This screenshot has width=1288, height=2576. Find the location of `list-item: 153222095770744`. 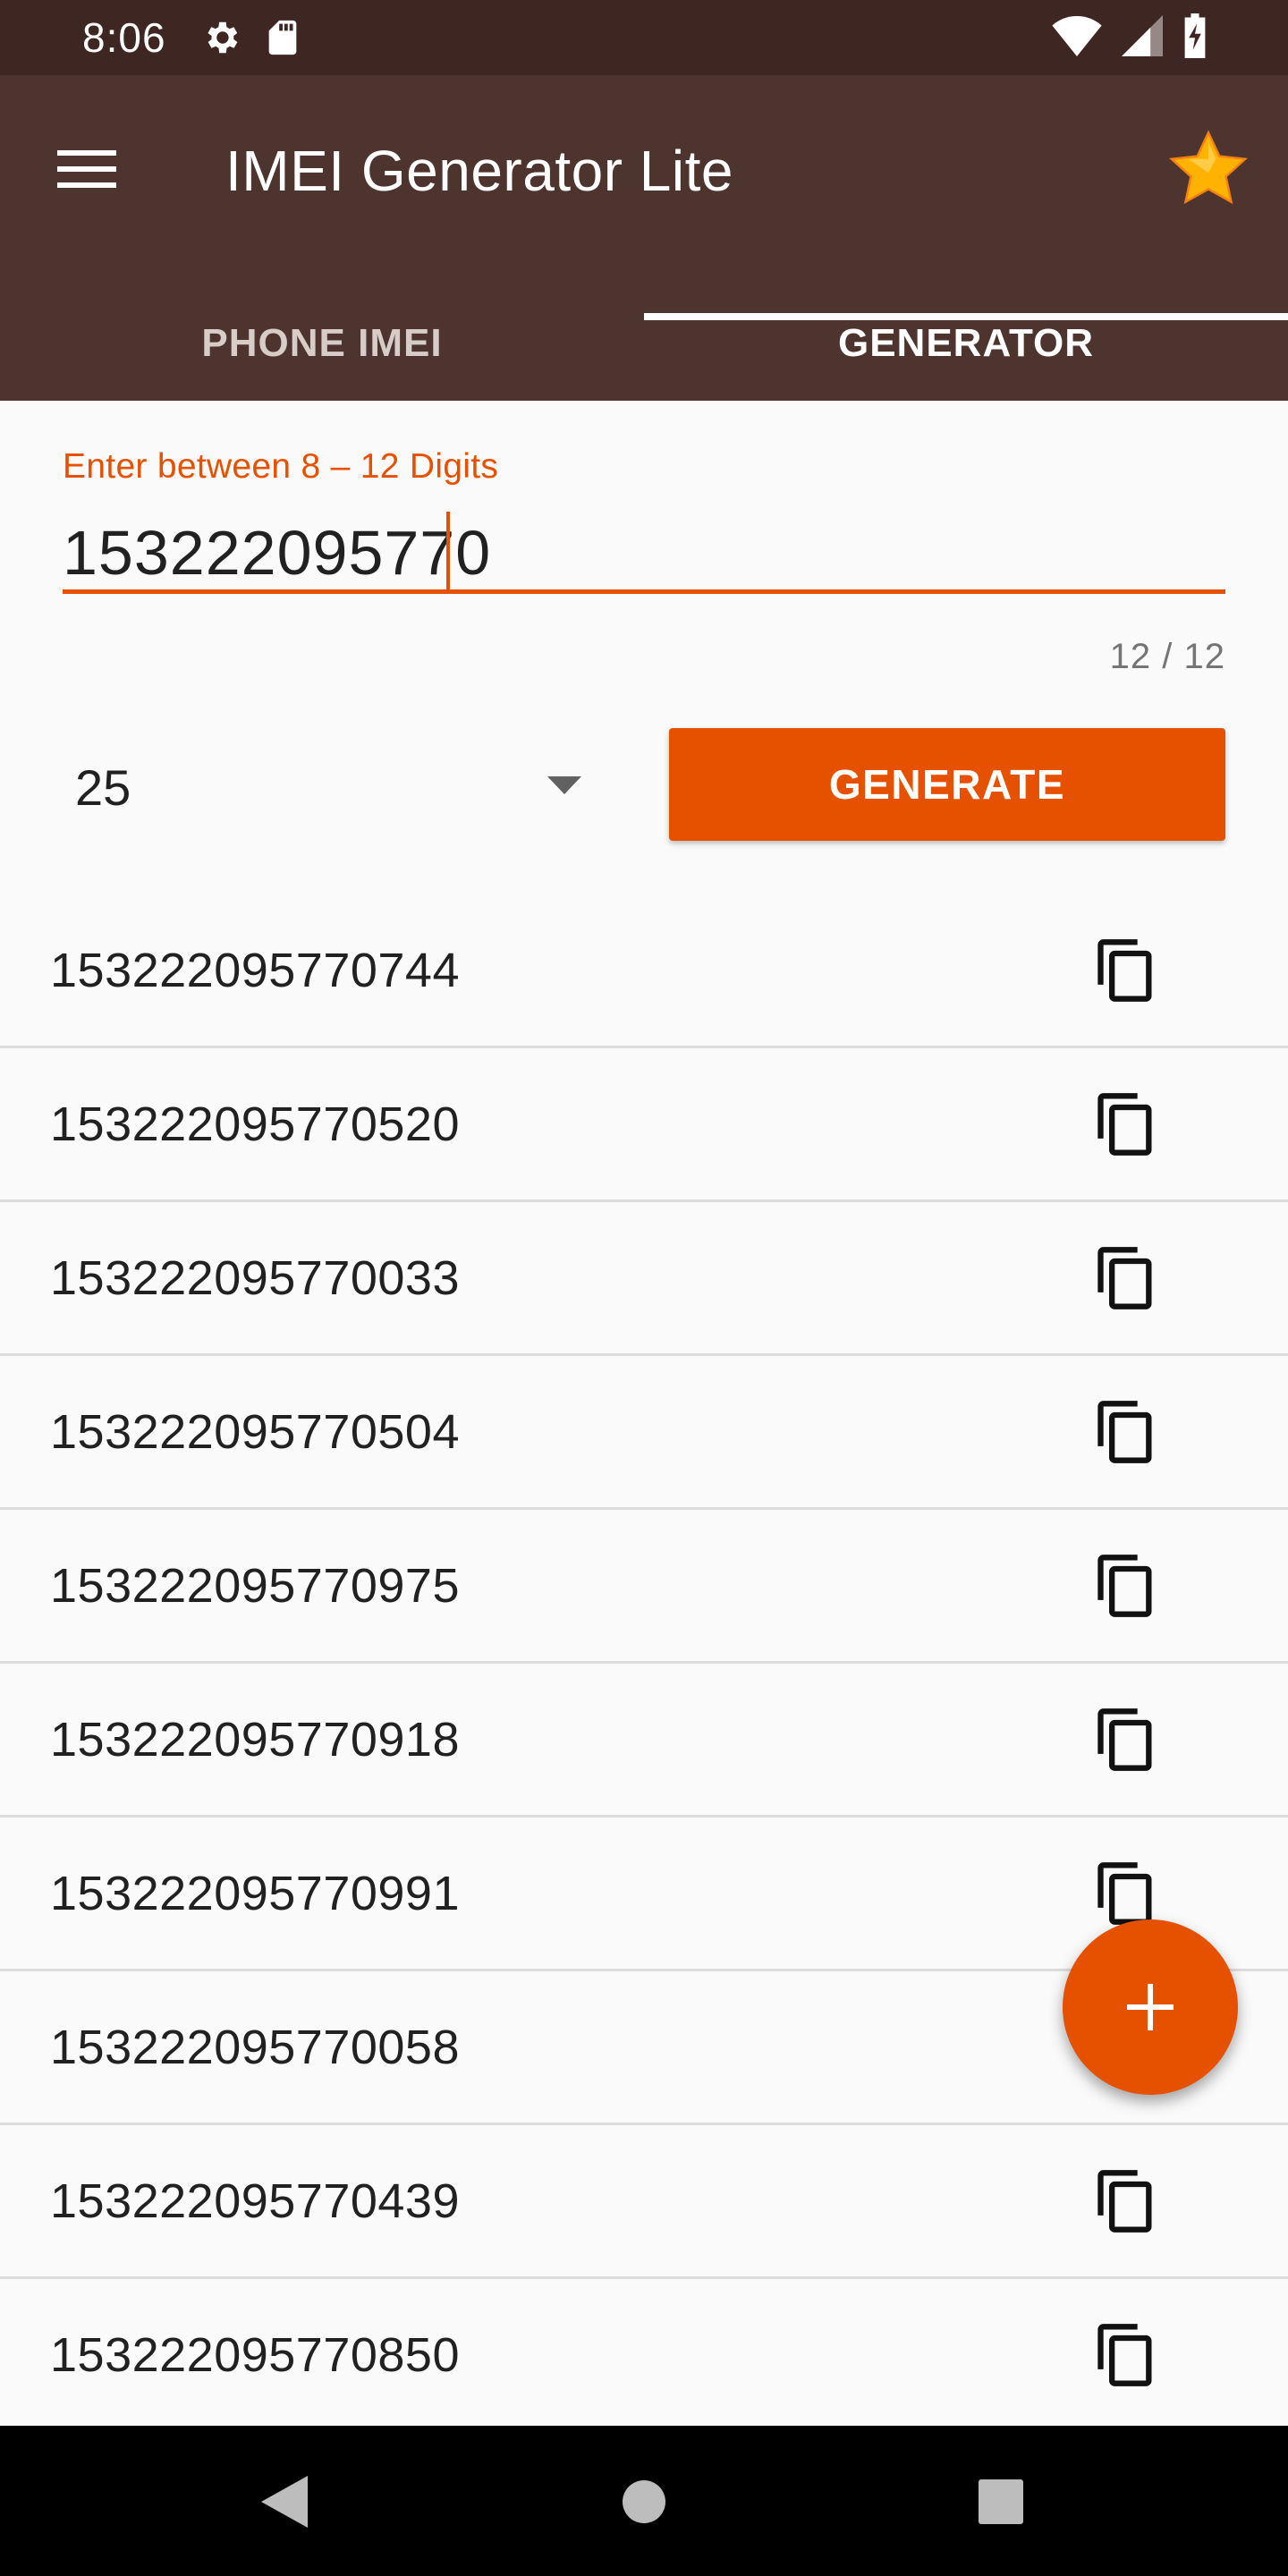

list-item: 153222095770744 is located at coordinates (644, 971).